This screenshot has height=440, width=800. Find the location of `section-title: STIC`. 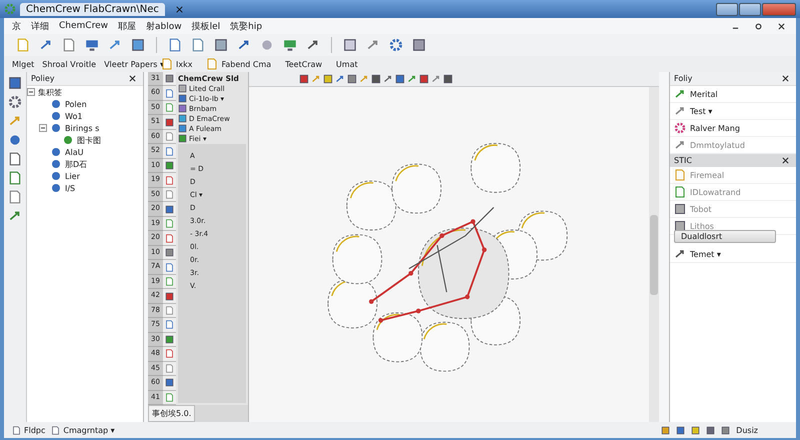

section-title: STIC is located at coordinates (683, 160).